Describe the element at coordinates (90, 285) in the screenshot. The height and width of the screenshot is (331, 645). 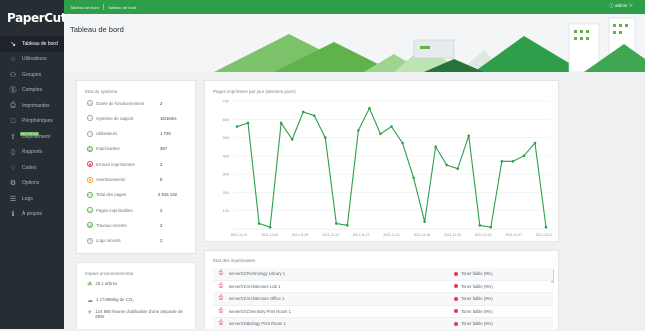
I see `tree-icon: ☘` at that location.